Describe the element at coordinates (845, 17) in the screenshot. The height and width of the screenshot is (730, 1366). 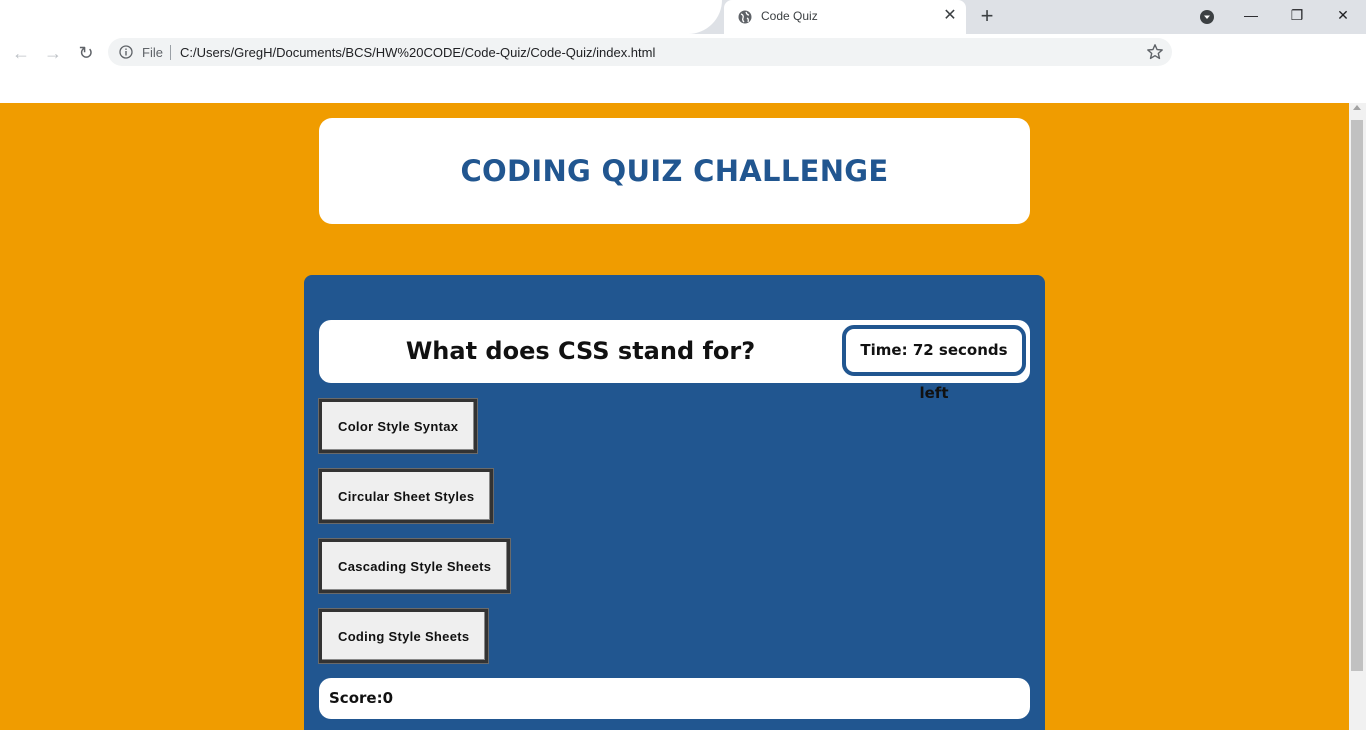
I see `tab-code-quiz: Code Quiz ✕` at that location.